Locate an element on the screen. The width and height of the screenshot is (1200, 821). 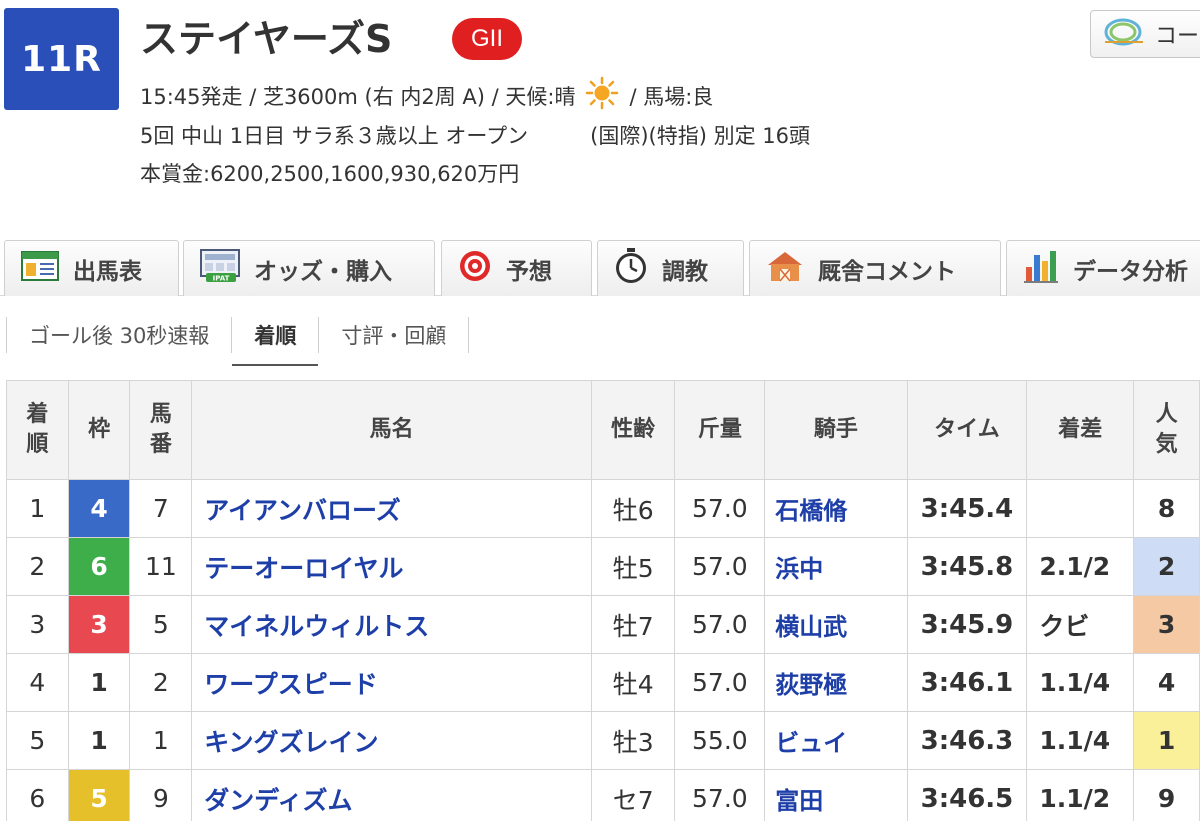
waku-cell: 6 is located at coordinates (99, 566).